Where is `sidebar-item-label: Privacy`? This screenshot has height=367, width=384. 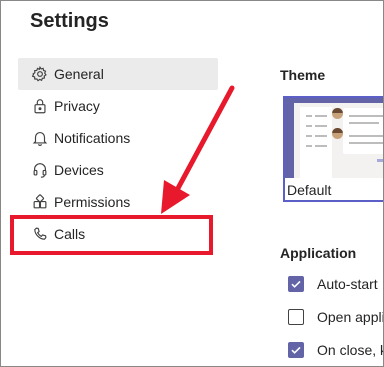
sidebar-item-label: Privacy is located at coordinates (77, 106).